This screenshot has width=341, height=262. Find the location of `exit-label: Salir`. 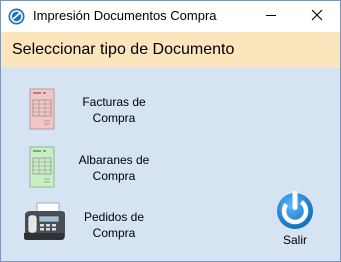

exit-label: Salir is located at coordinates (294, 240).